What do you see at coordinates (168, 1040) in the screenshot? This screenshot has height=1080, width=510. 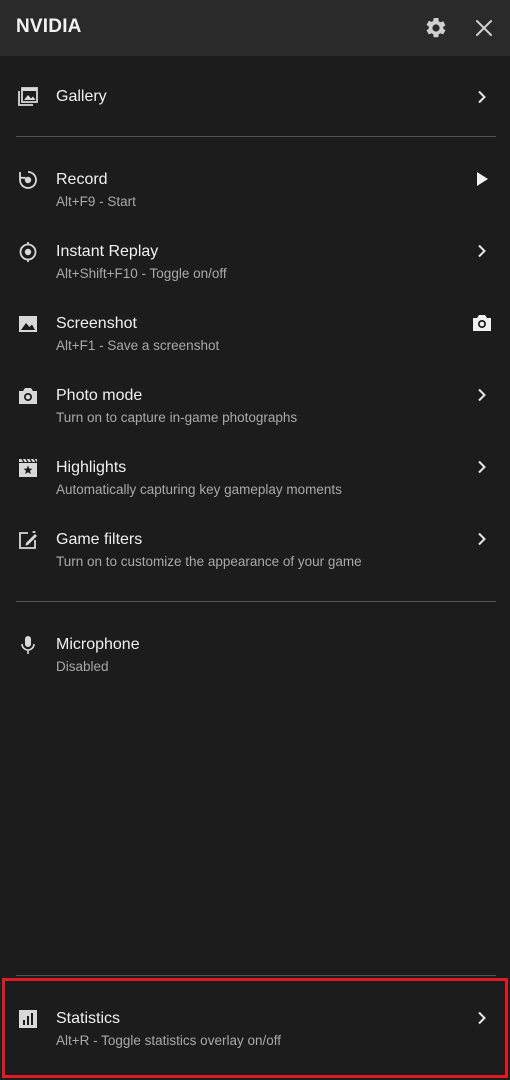 I see `statistics-shortcut: Alt+R - Toggle statistics overlay on/off` at bounding box center [168, 1040].